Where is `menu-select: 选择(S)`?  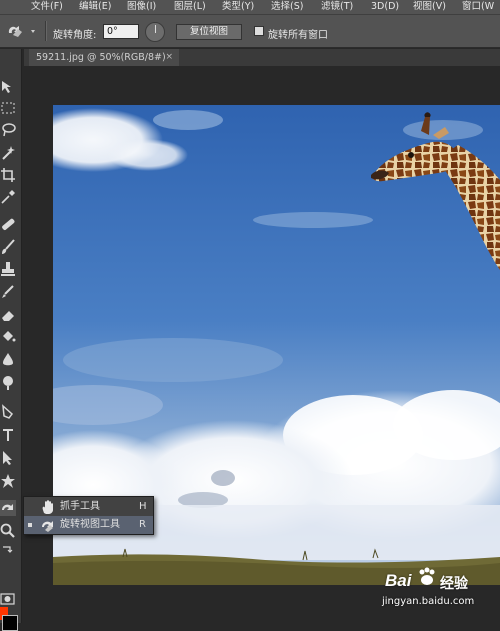
menu-select: 选择(S) is located at coordinates (287, 7).